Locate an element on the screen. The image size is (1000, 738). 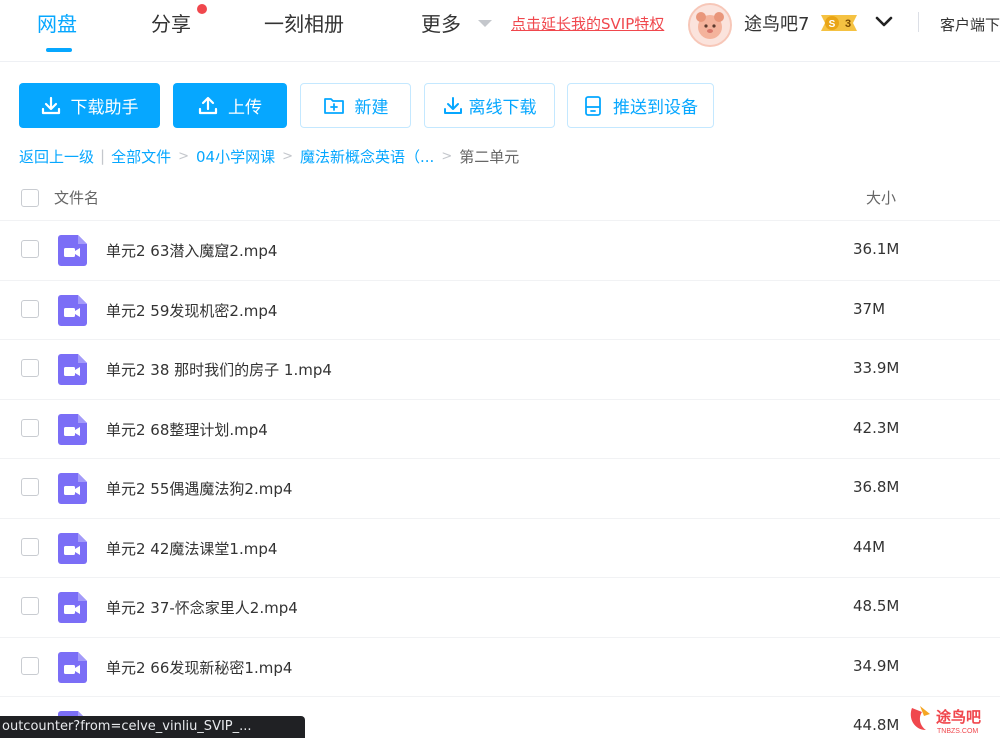
file-size: 44M is located at coordinates (869, 546).